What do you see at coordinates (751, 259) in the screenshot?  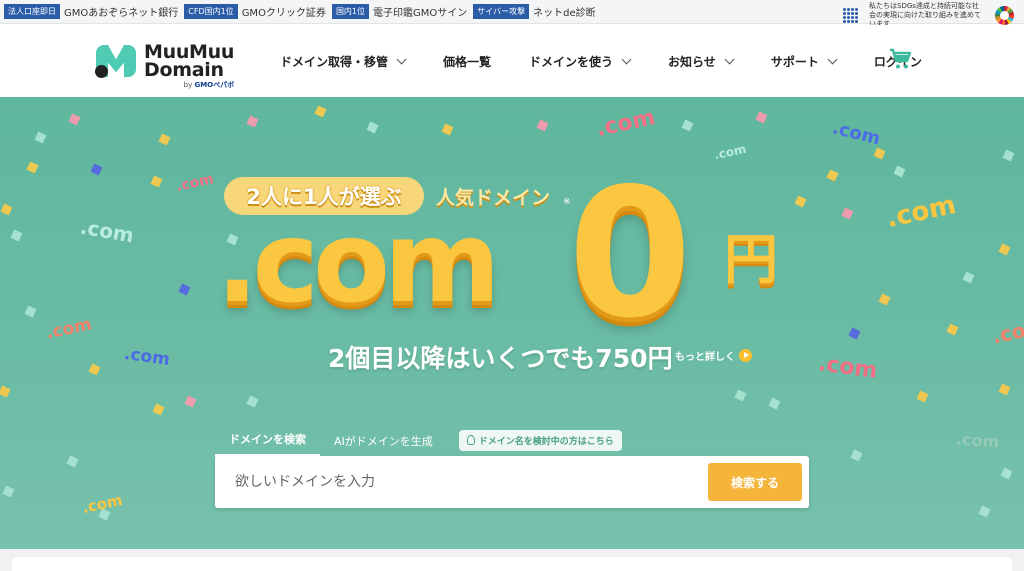 I see `yen-mark: 円` at bounding box center [751, 259].